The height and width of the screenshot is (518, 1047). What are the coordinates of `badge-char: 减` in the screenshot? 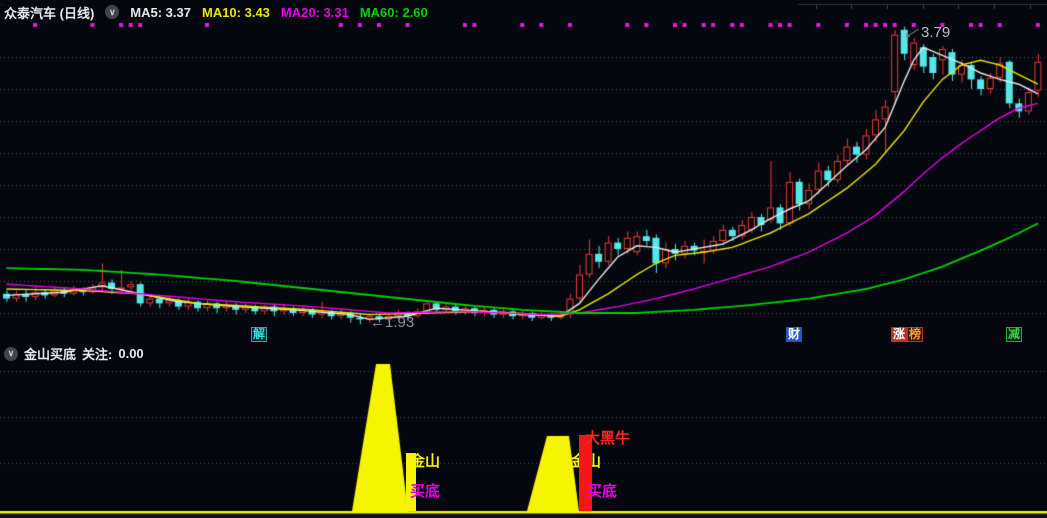 It's located at (1014, 334).